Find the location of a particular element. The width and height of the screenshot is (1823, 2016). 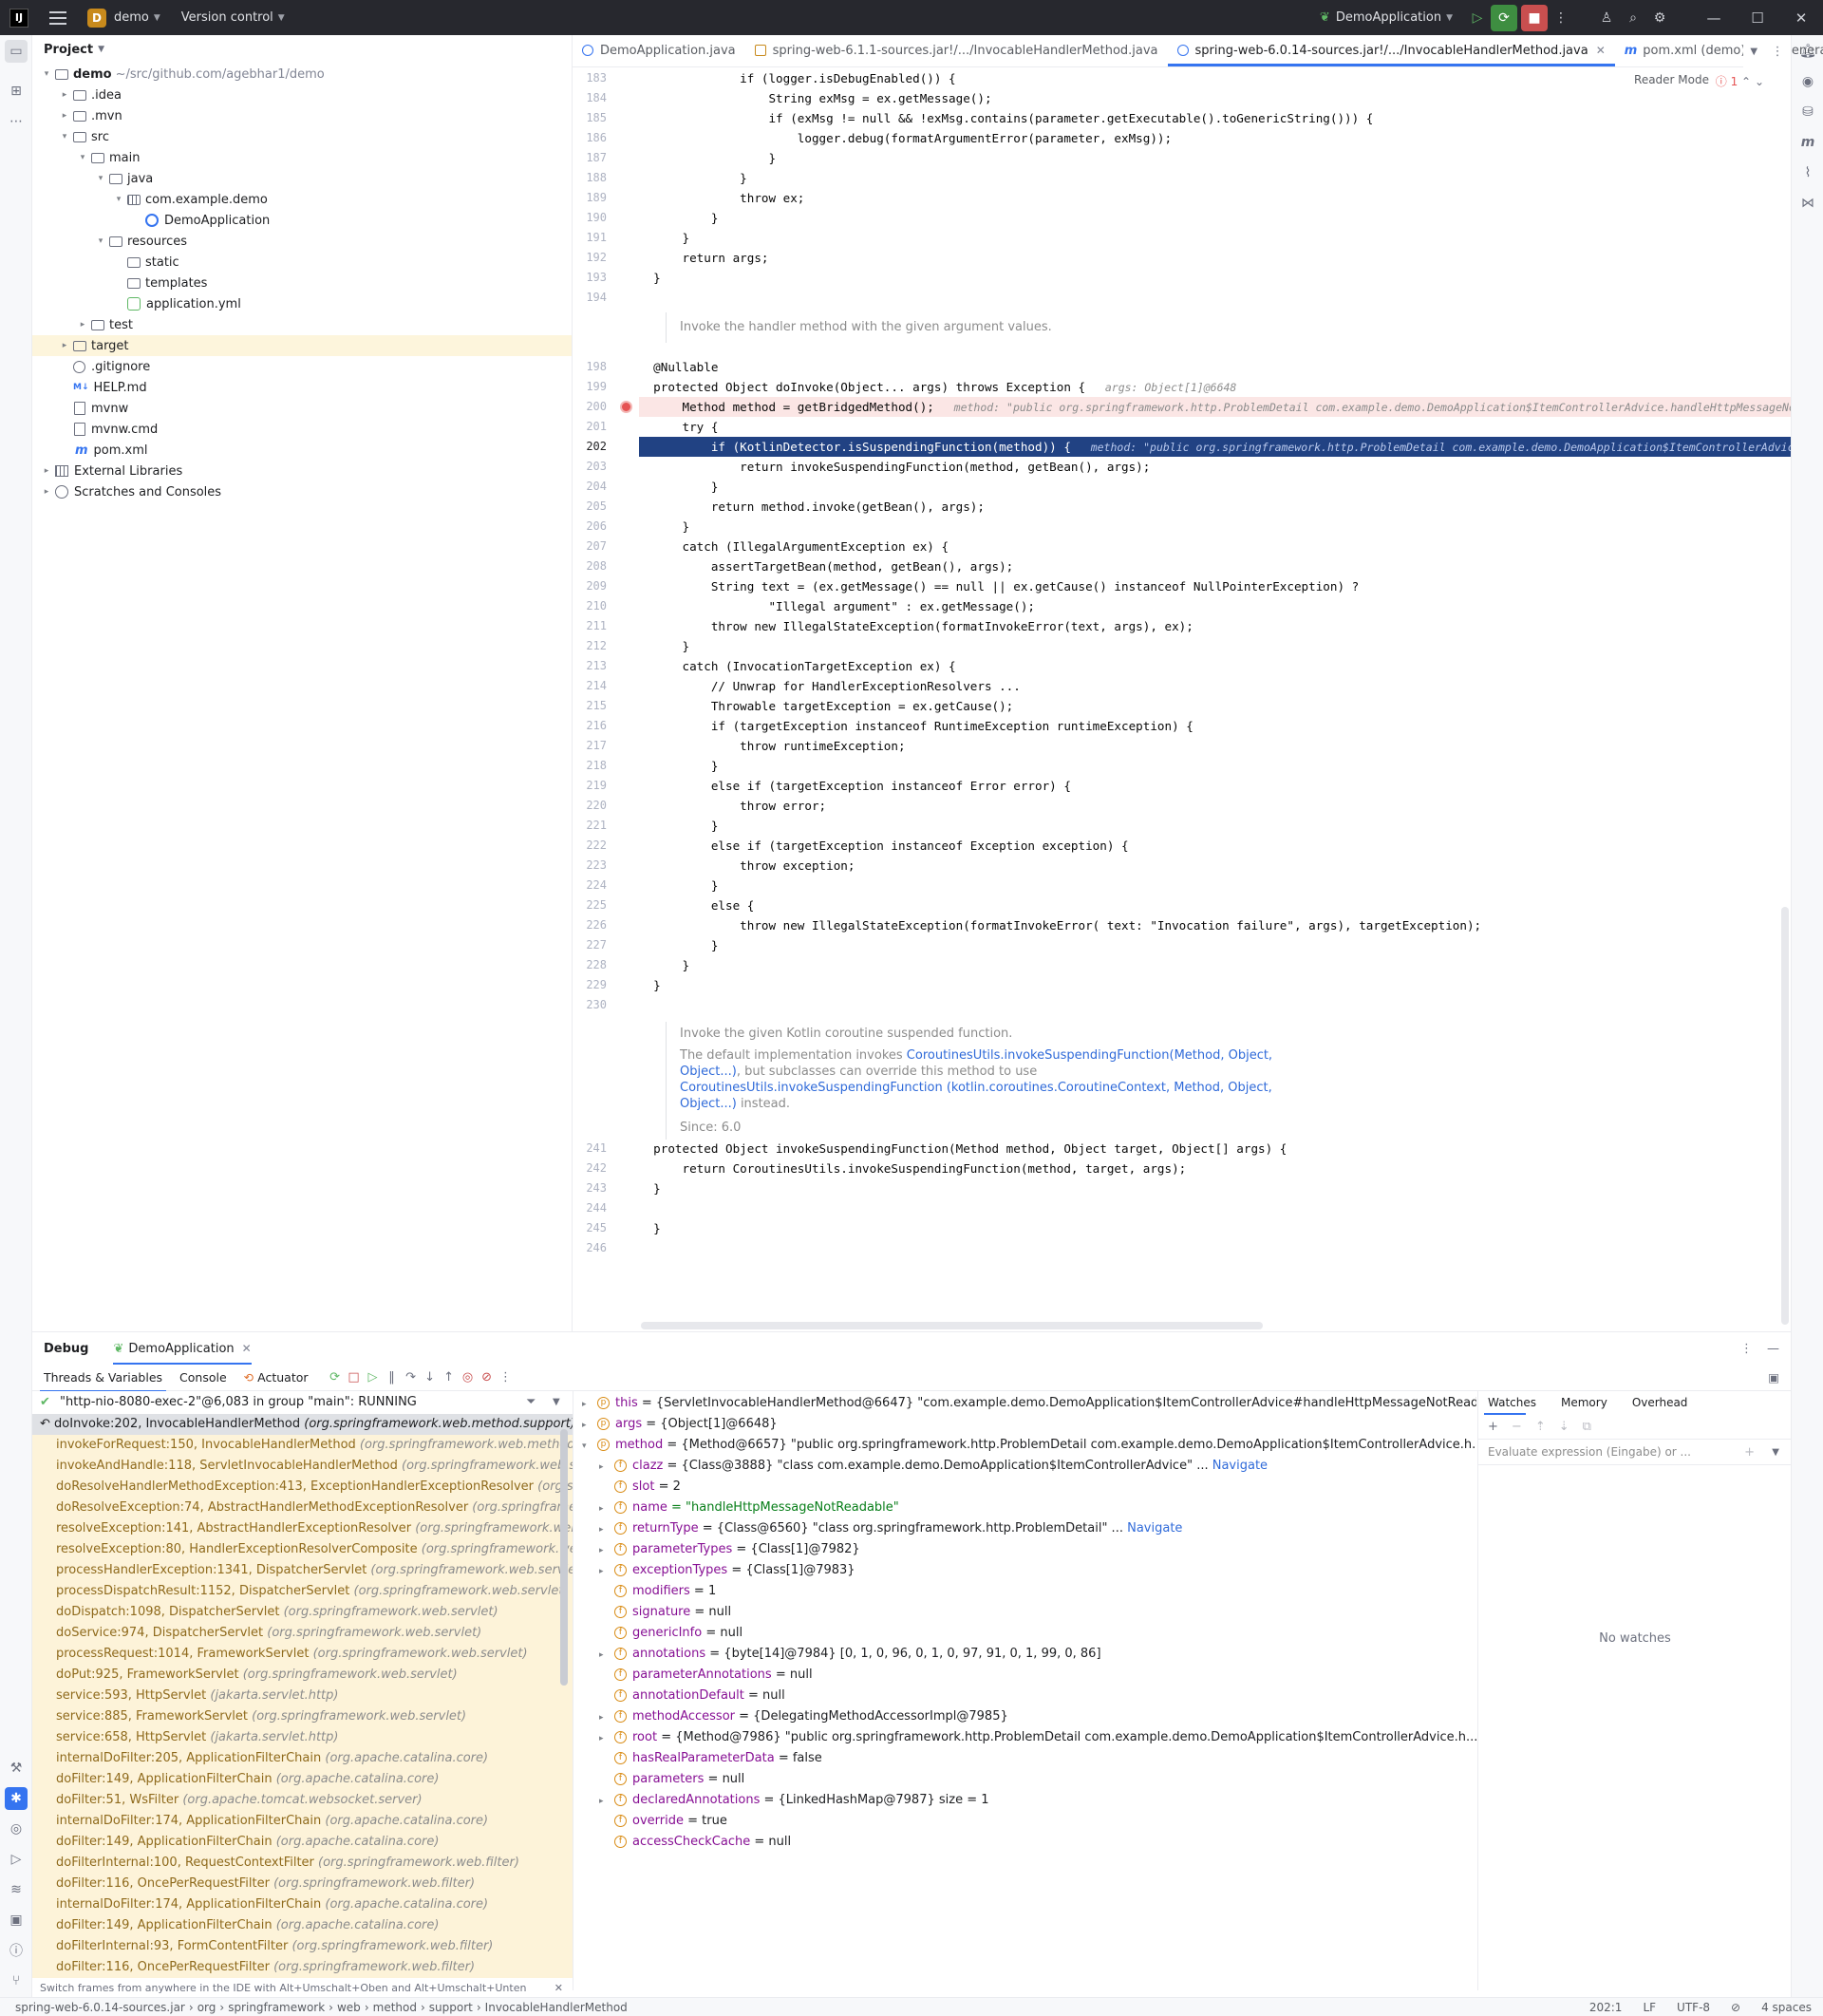

variable-row: f hasRealParameterData = false is located at coordinates (1037, 1758).